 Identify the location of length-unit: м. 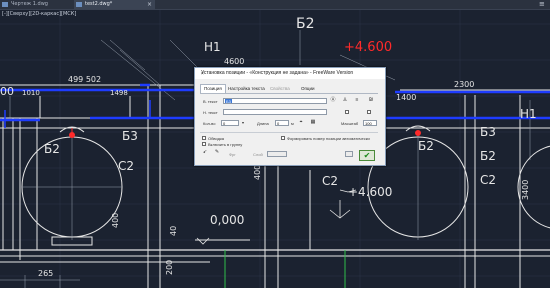
(292, 123).